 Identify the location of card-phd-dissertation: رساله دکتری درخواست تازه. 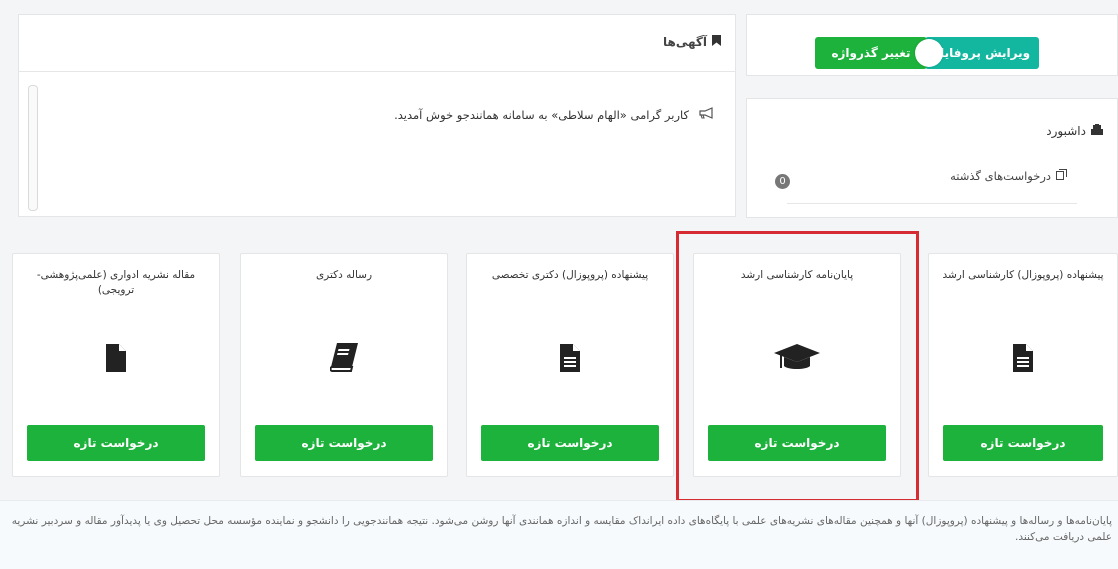
(344, 365).